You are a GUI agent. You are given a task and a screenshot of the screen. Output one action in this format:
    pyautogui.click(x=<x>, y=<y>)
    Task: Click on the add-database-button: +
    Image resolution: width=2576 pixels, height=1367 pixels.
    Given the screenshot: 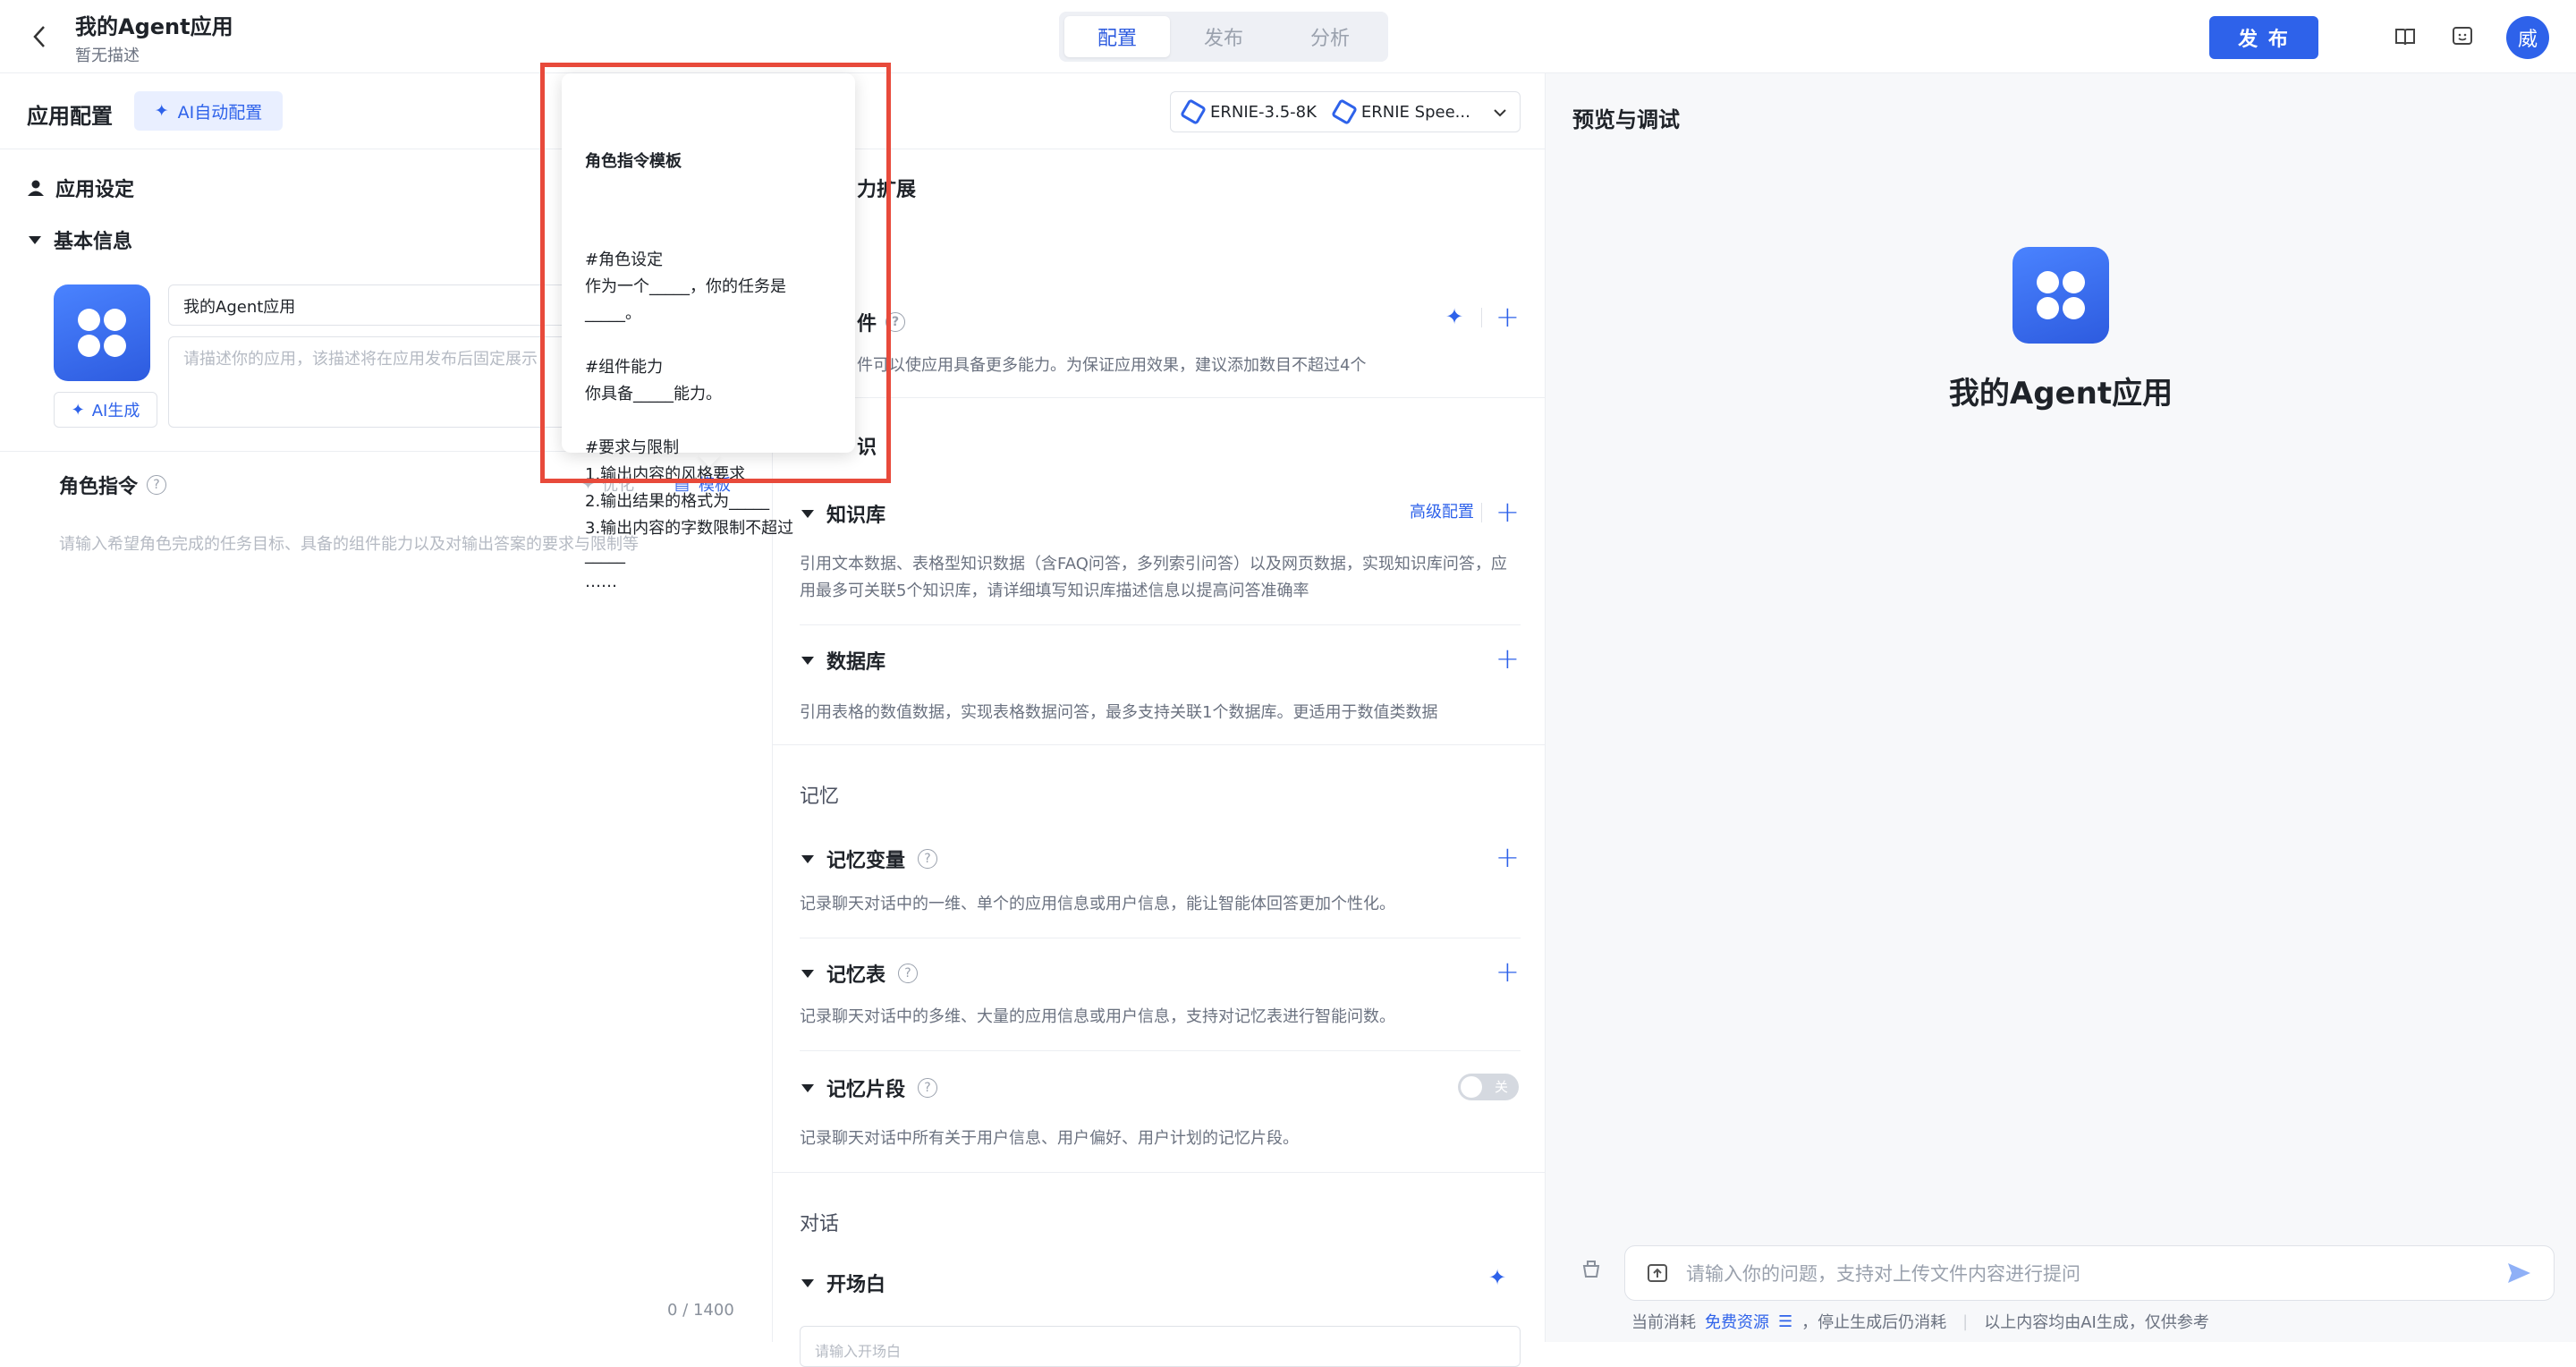 What is the action you would take?
    pyautogui.click(x=1508, y=658)
    